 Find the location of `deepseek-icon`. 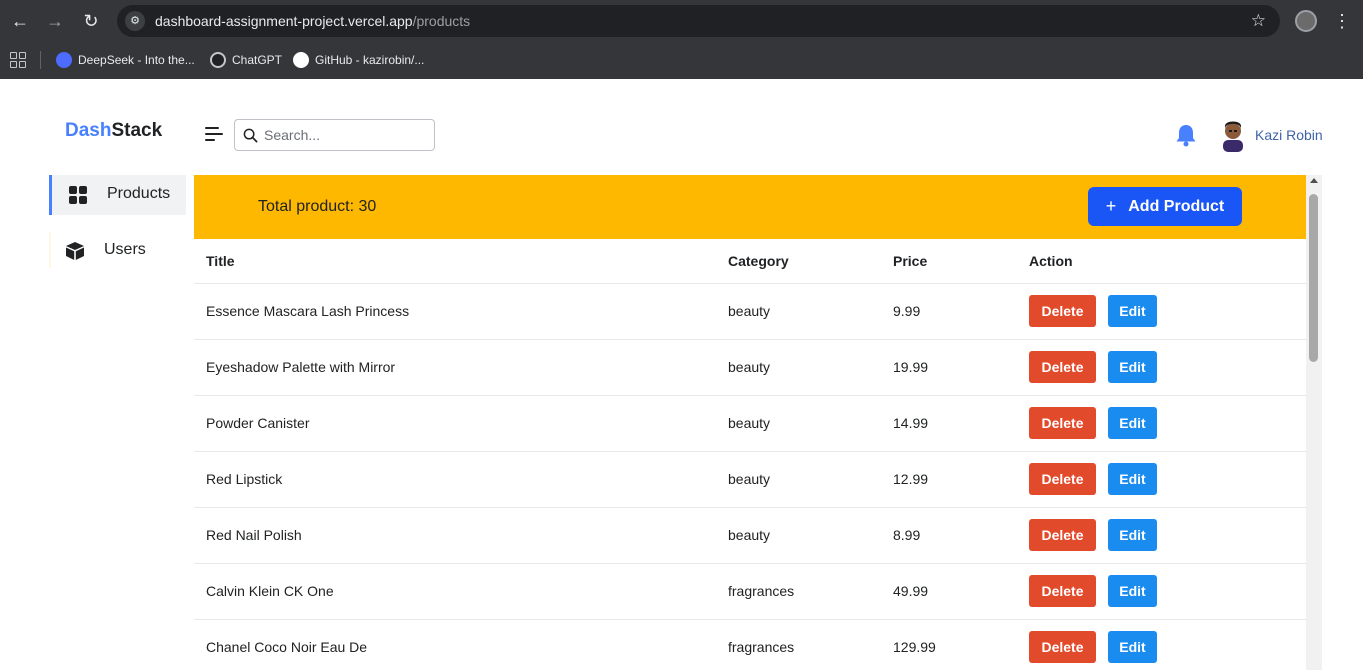

deepseek-icon is located at coordinates (64, 60).